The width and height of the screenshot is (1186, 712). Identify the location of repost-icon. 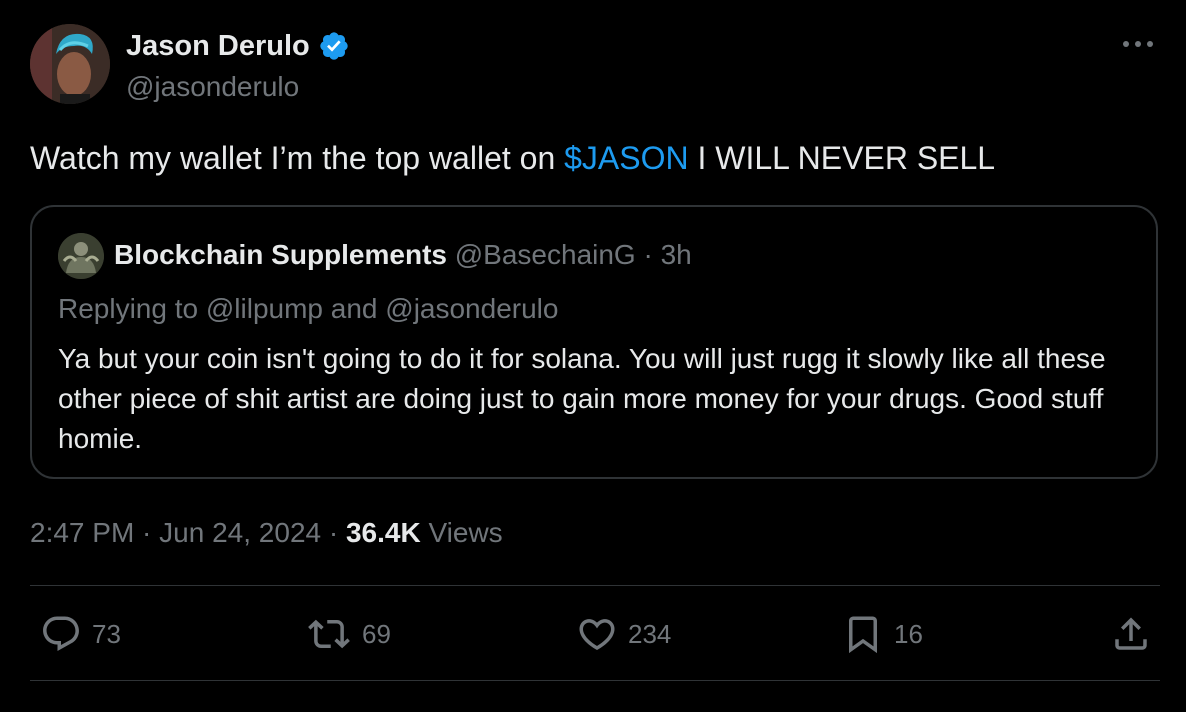
(329, 634).